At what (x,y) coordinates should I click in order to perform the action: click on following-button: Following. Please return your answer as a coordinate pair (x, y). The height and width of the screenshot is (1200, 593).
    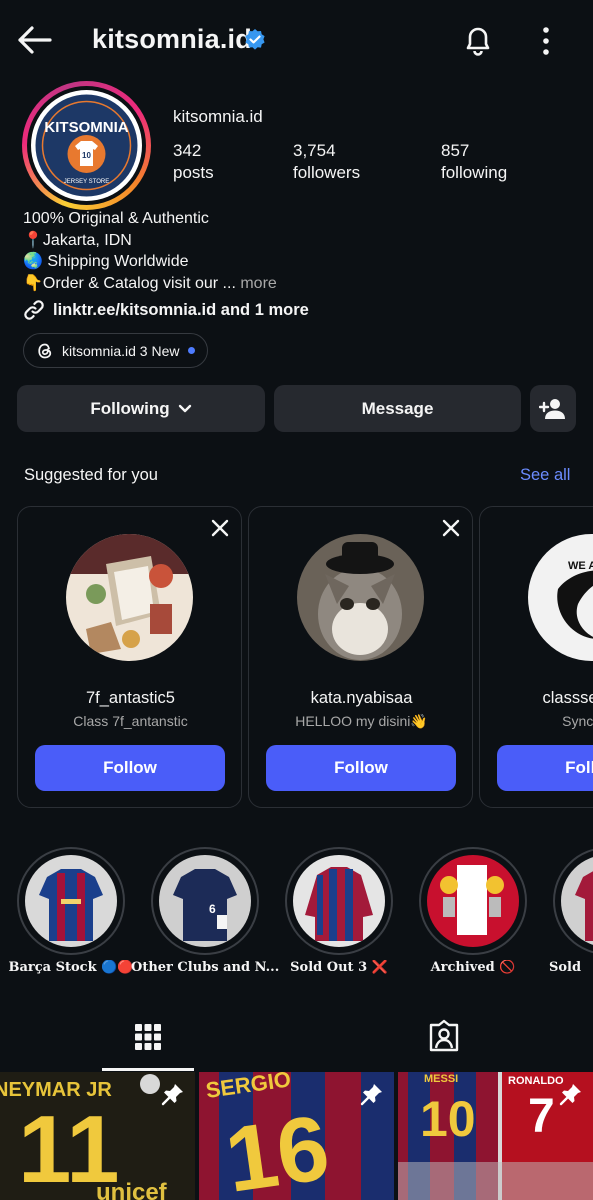
    Looking at the image, I should click on (141, 408).